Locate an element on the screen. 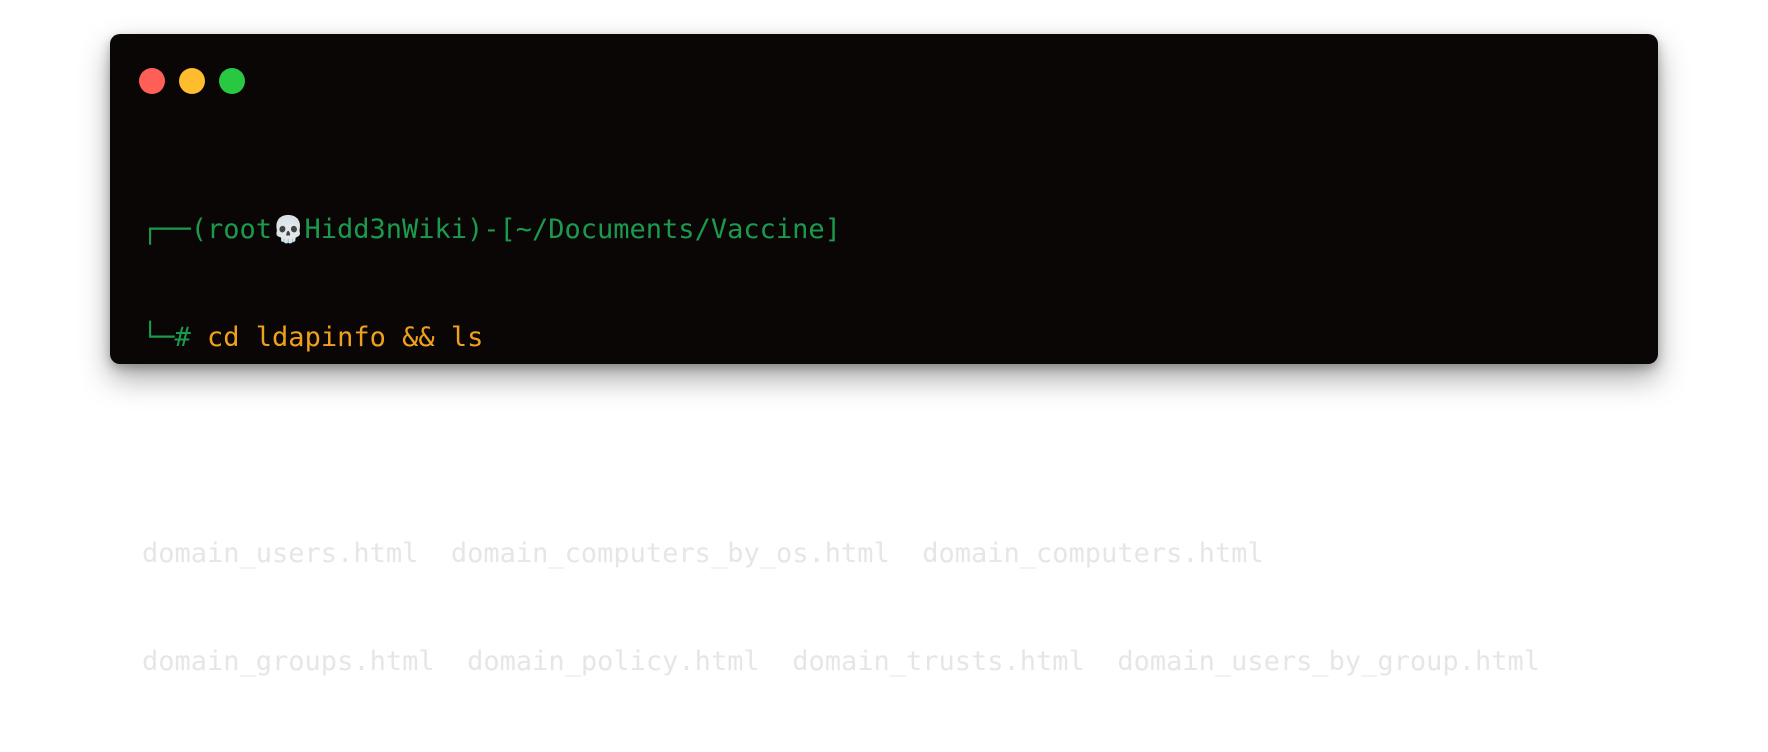 This screenshot has height=752, width=1768. prompt-host-path: Hidd3nWiki)-[~/Documents/Vaccine] is located at coordinates (572, 229).